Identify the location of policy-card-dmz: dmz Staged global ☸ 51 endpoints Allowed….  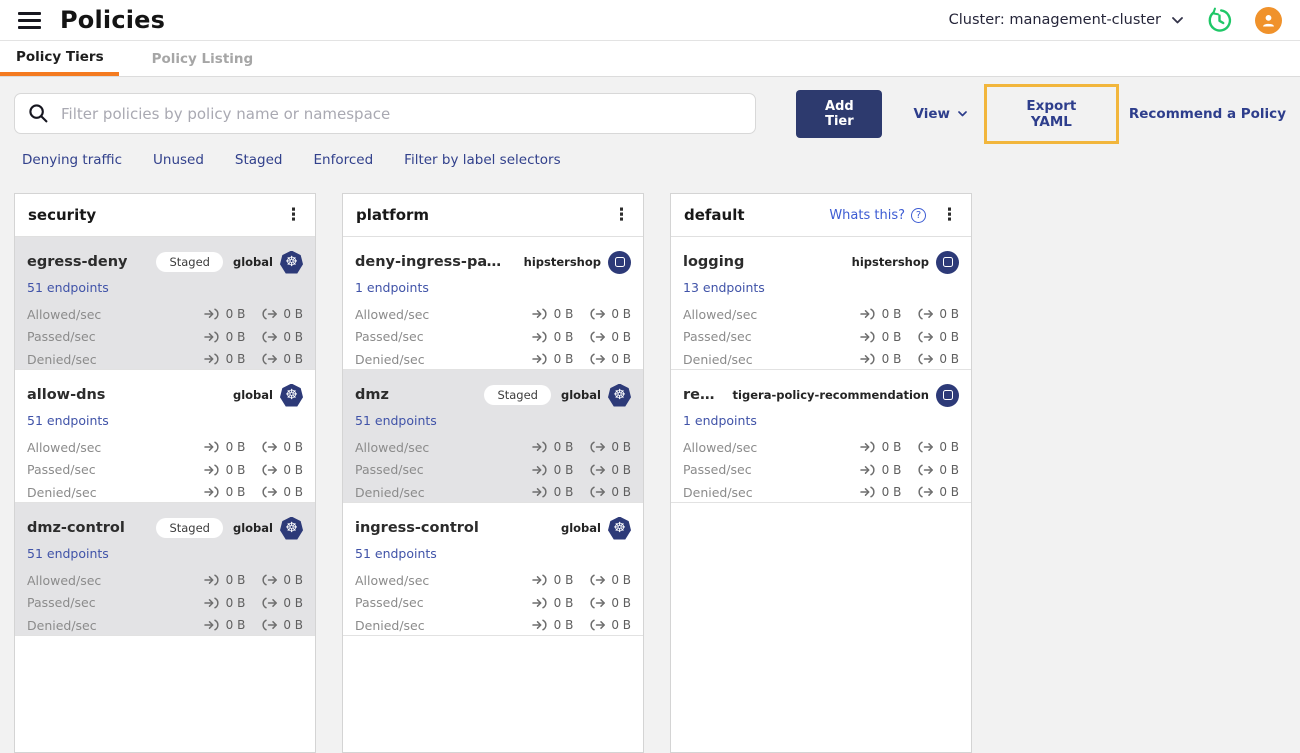
(493, 436).